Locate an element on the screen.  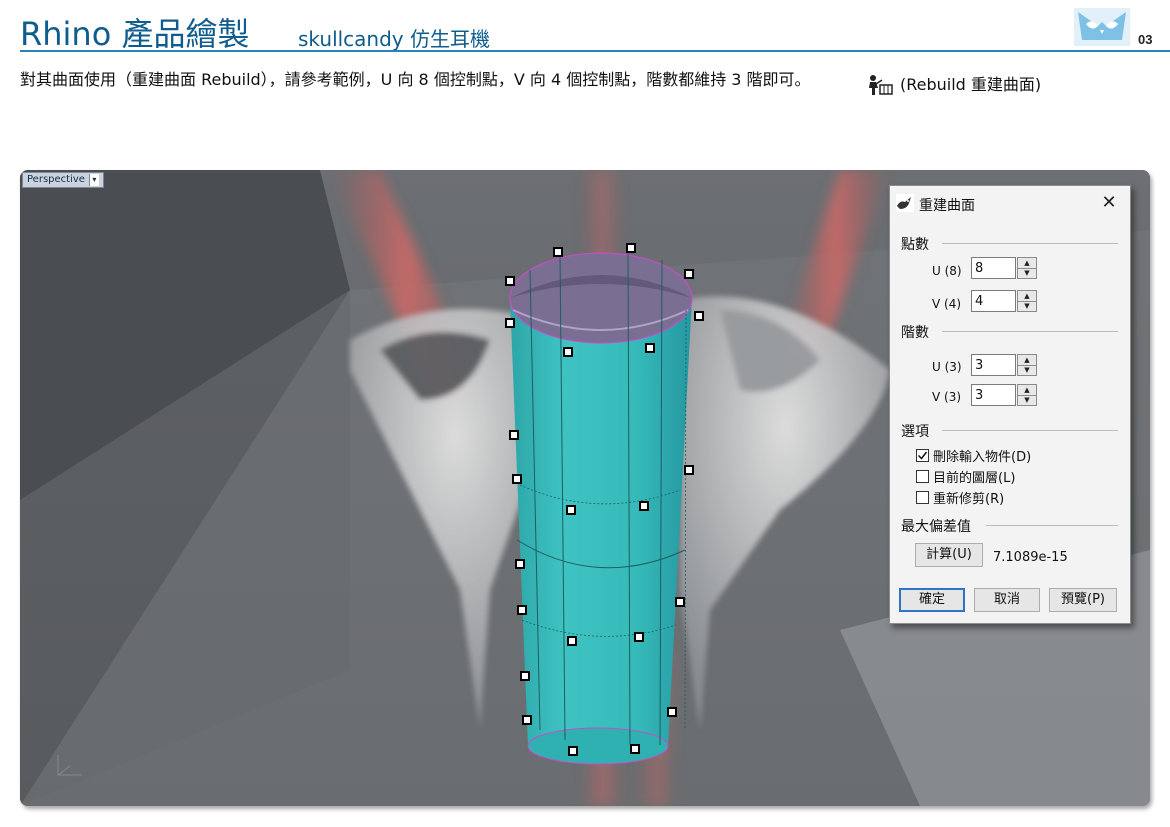
owl-logo-icon is located at coordinates (1102, 27).